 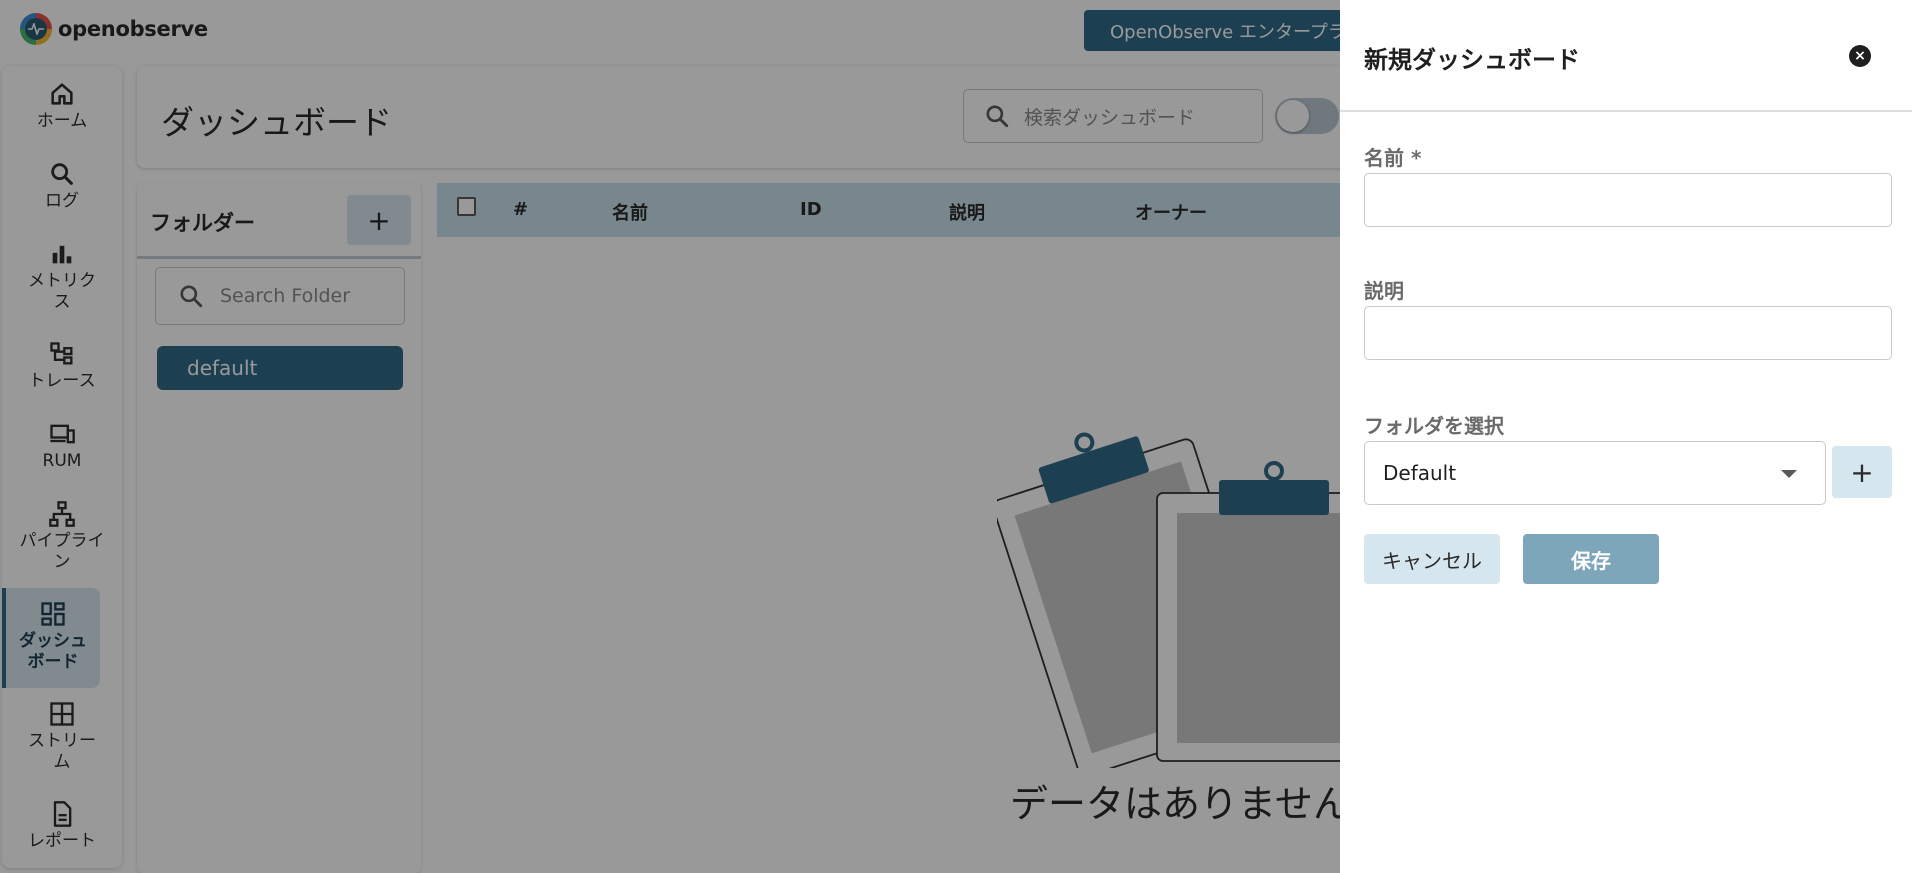 What do you see at coordinates (1434, 426) in the screenshot?
I see `folder-select-label: フォルダを選択` at bounding box center [1434, 426].